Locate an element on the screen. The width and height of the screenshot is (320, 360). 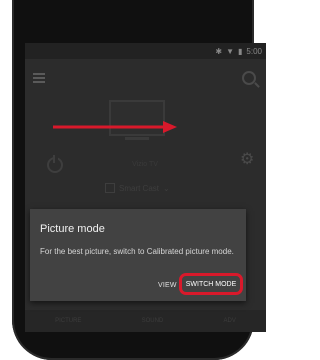
app-bar is located at coordinates (145, 79).